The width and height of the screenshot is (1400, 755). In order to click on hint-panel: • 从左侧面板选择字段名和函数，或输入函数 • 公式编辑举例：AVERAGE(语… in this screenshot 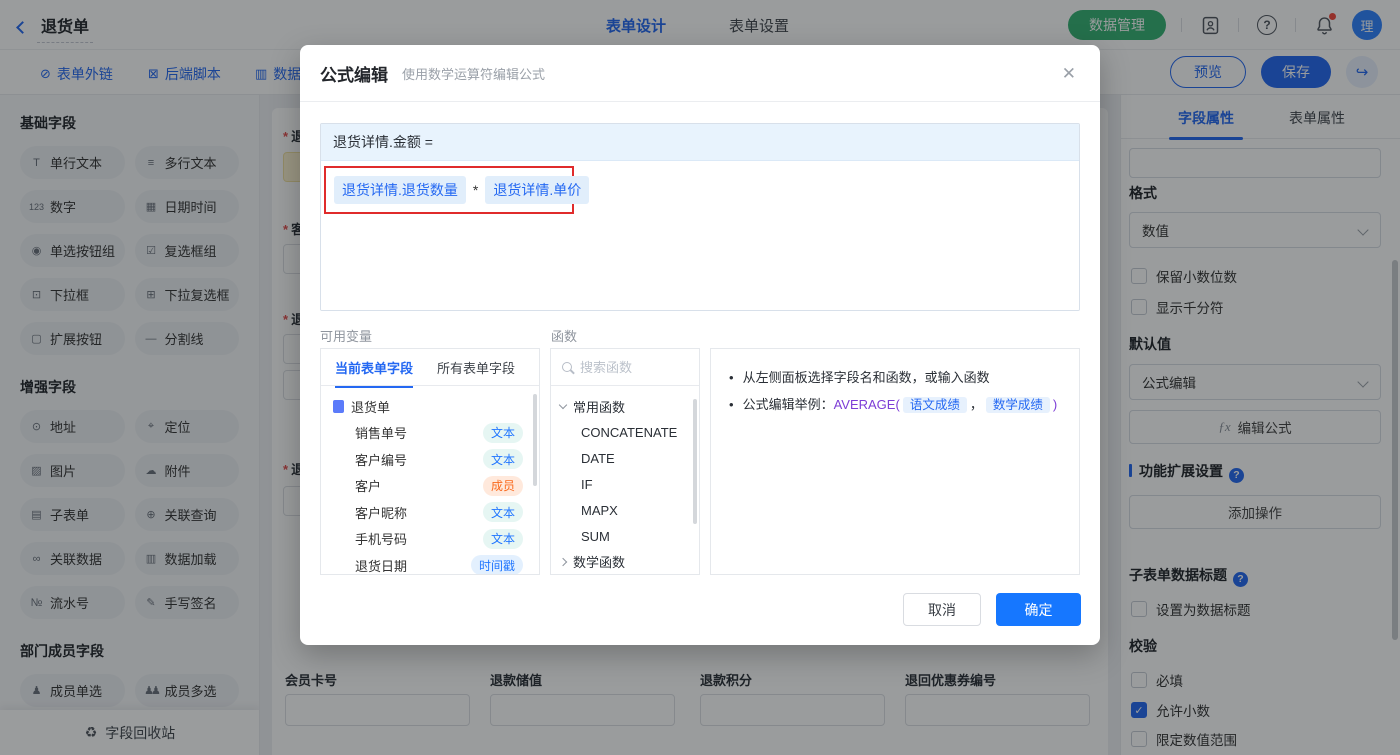, I will do `click(895, 461)`.